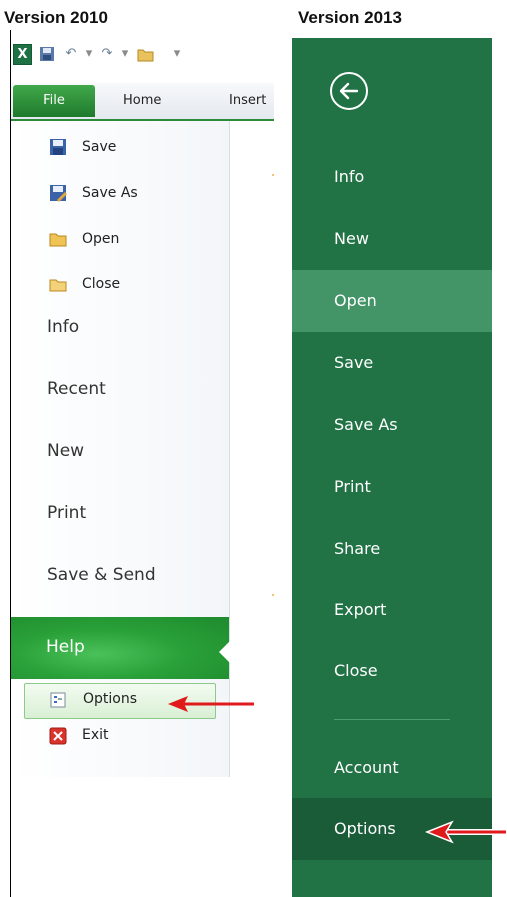 The width and height of the screenshot is (507, 897). What do you see at coordinates (120, 743) in the screenshot?
I see `menu-item-exit: Exit` at bounding box center [120, 743].